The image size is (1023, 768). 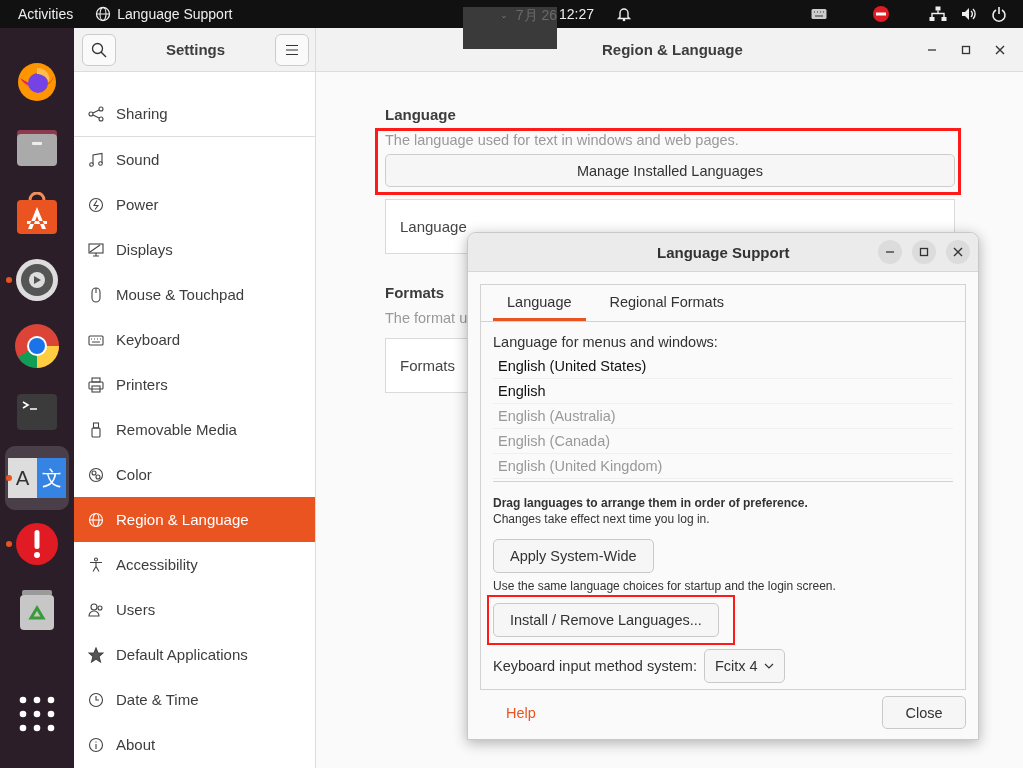 What do you see at coordinates (595, 666) in the screenshot?
I see `input-method-label: Keyboard input method system:` at bounding box center [595, 666].